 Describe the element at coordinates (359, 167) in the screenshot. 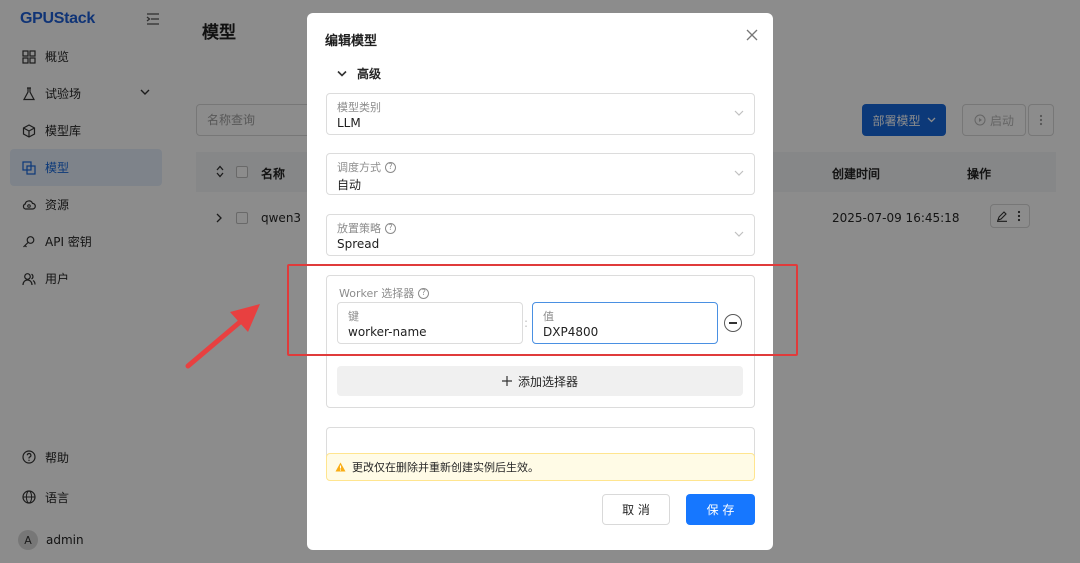

I see `schedule-mode-label-text: 调度方式` at that location.